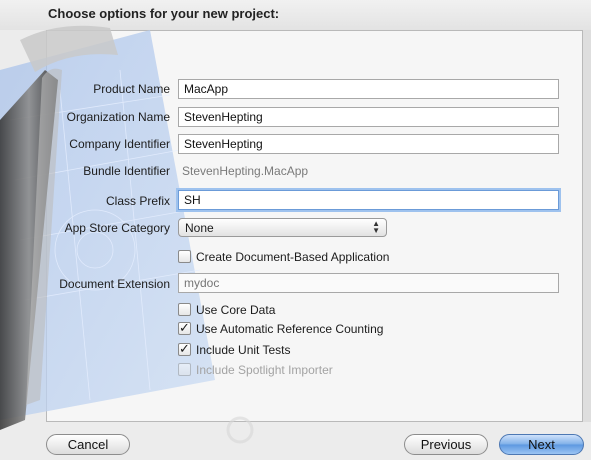 The width and height of the screenshot is (591, 460). What do you see at coordinates (184, 309) in the screenshot?
I see `core-data-checkbox` at bounding box center [184, 309].